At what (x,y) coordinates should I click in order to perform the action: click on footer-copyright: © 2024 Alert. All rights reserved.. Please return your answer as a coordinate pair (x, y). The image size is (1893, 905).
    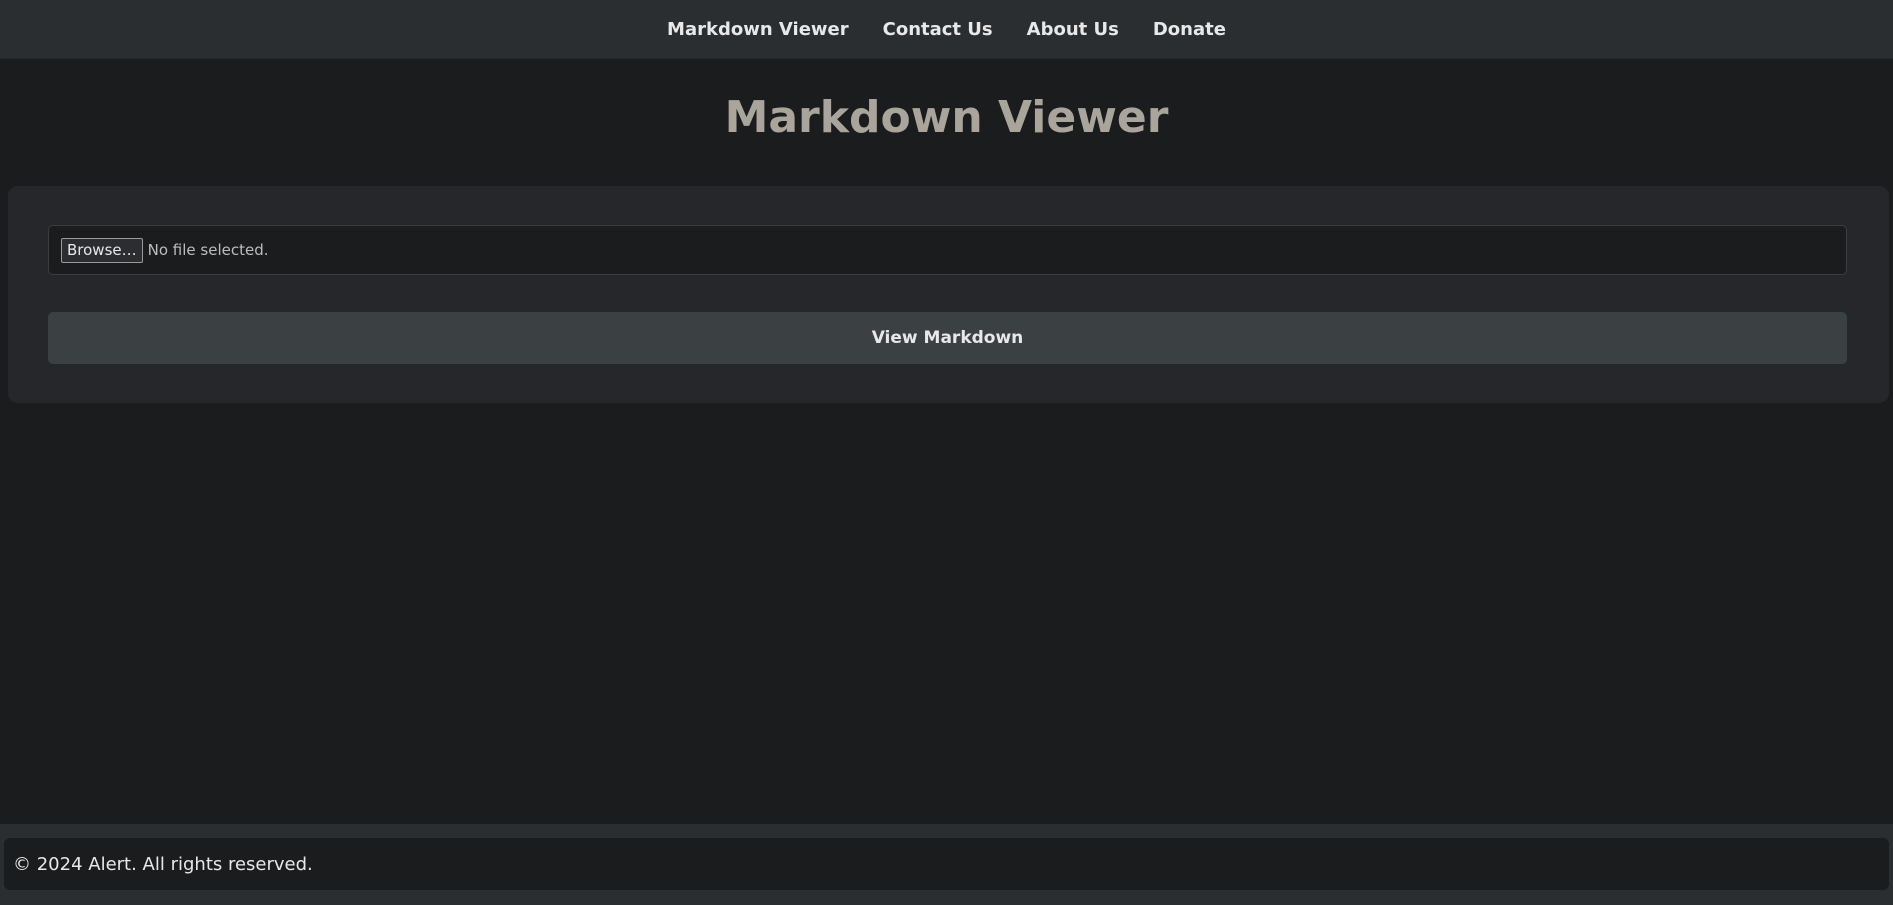
    Looking at the image, I should click on (946, 864).